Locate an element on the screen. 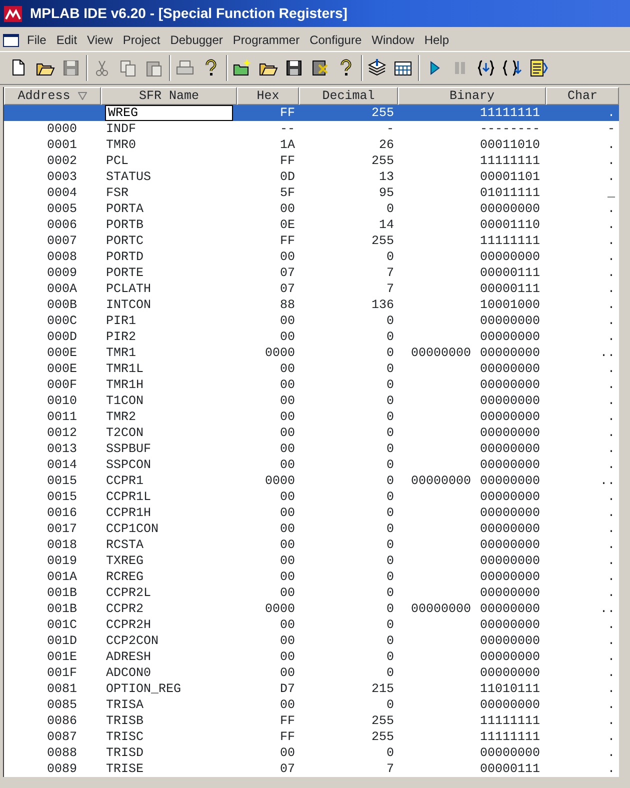  decimal-cell: 95 is located at coordinates (386, 193).